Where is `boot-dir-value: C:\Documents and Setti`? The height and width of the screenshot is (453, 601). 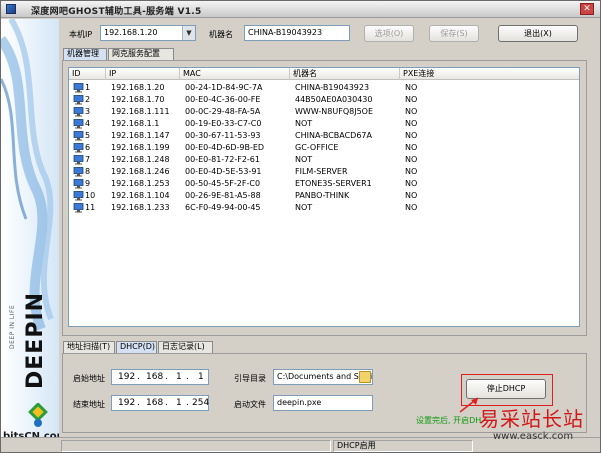 boot-dir-value: C:\Documents and Setti is located at coordinates (325, 376).